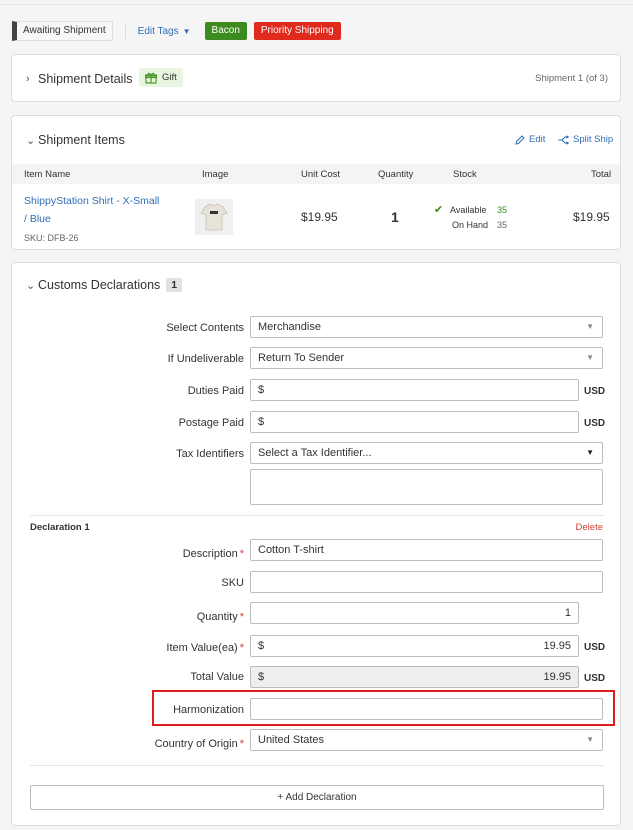  I want to click on select-contents-dropdown: Merchandise ▼, so click(426, 327).